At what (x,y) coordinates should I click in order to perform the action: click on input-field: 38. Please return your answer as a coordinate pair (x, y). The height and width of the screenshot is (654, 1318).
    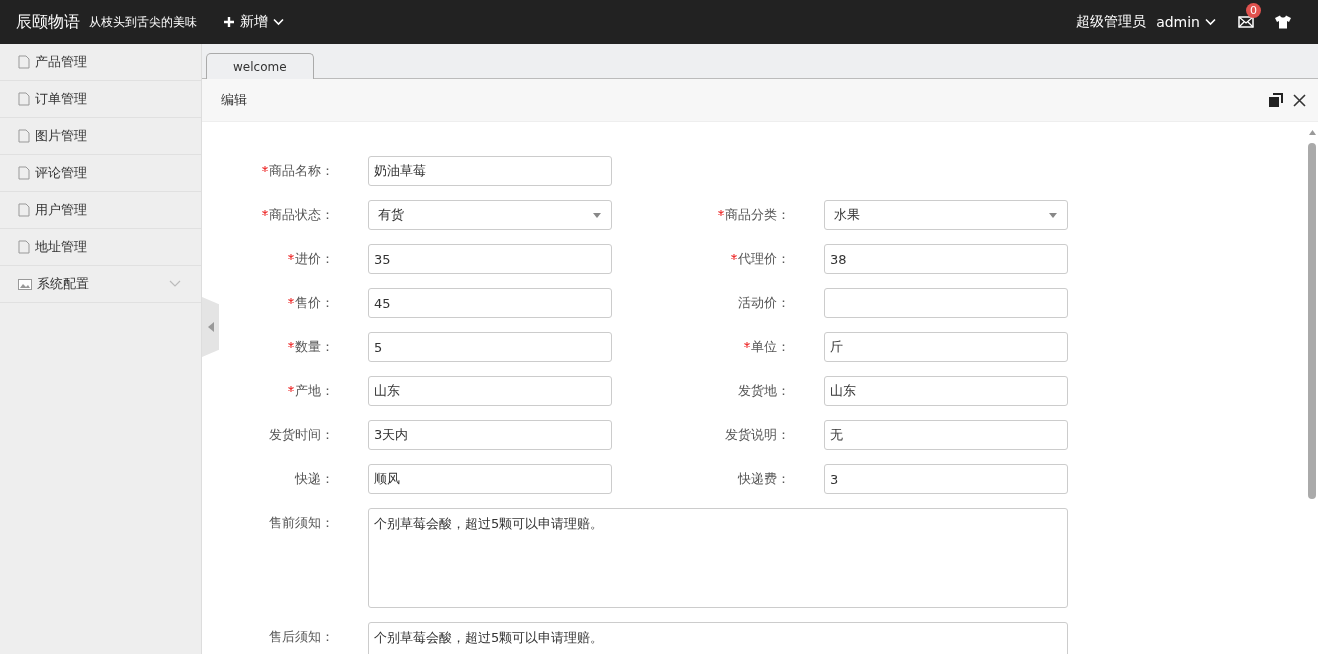
    Looking at the image, I should click on (946, 259).